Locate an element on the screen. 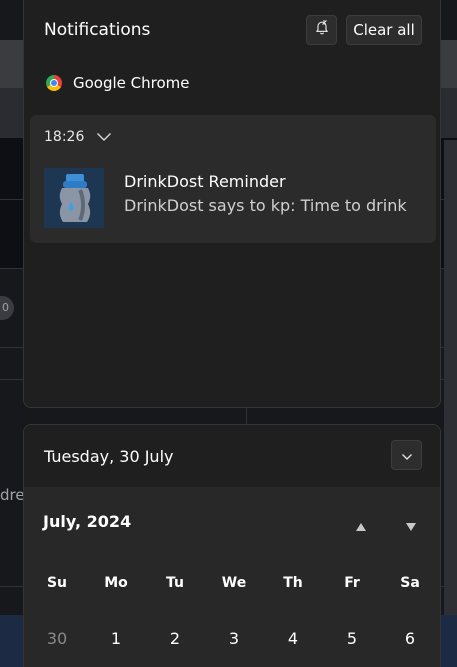  weekday-label: Tu is located at coordinates (175, 583).